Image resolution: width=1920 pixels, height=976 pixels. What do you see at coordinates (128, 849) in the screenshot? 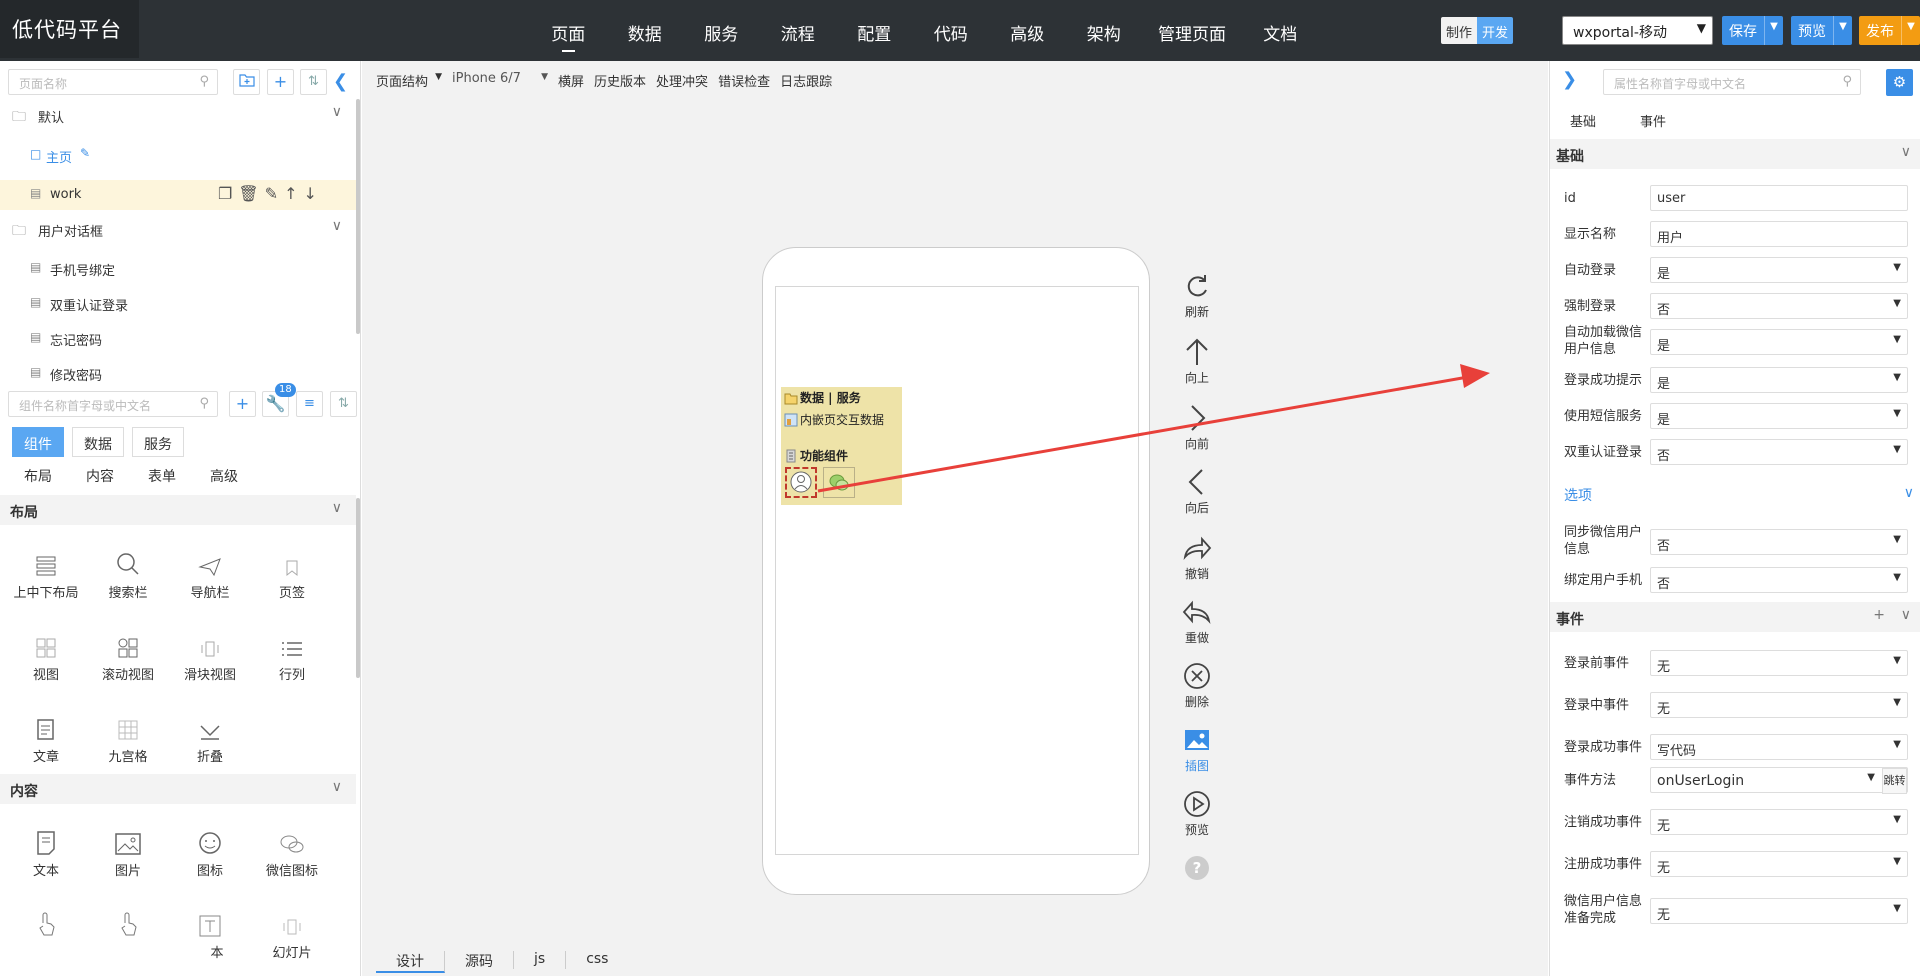
I see `comp-image: 图片` at bounding box center [128, 849].